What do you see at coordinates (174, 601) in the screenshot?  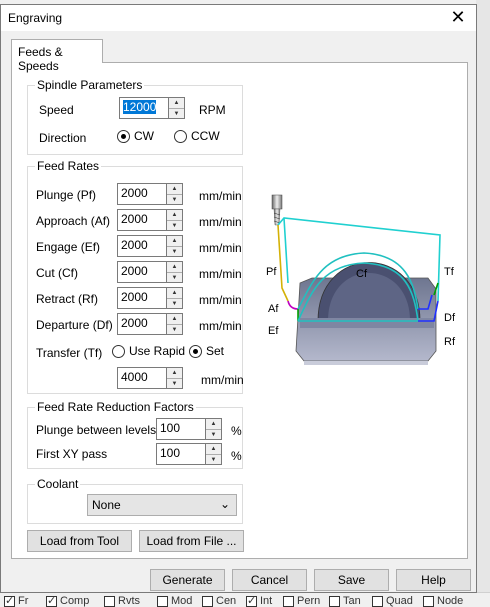 I see `snap-item: Mod` at bounding box center [174, 601].